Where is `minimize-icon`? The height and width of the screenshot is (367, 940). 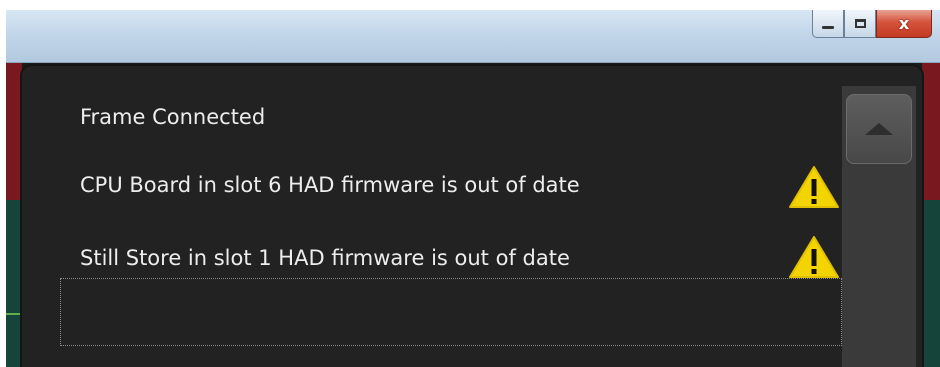
minimize-icon is located at coordinates (828, 27).